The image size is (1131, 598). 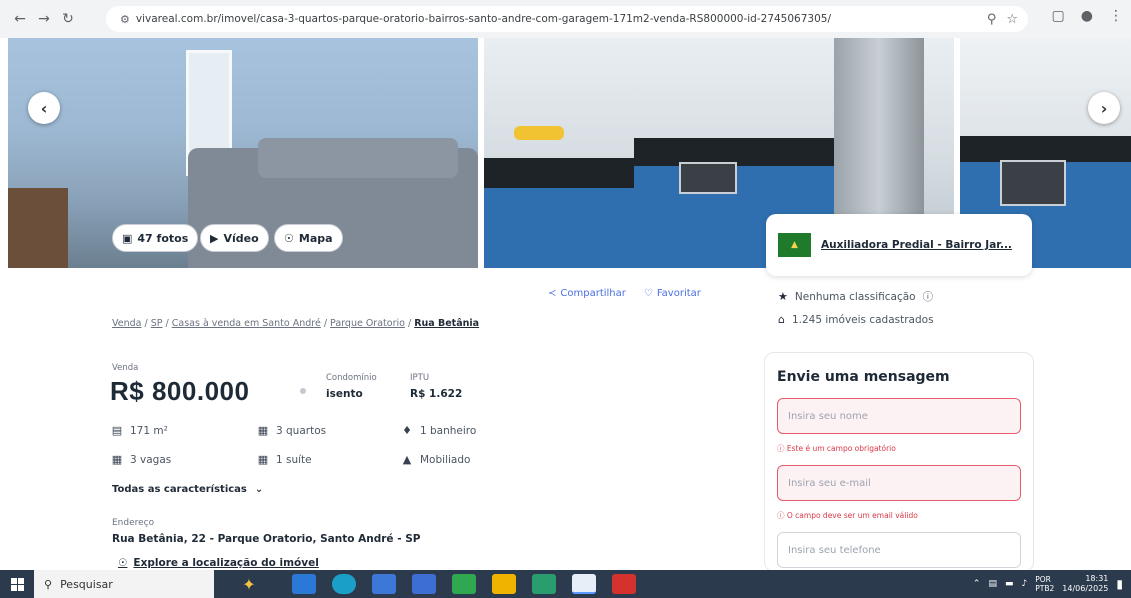 I want to click on condo-label: Condomínio, so click(x=351, y=378).